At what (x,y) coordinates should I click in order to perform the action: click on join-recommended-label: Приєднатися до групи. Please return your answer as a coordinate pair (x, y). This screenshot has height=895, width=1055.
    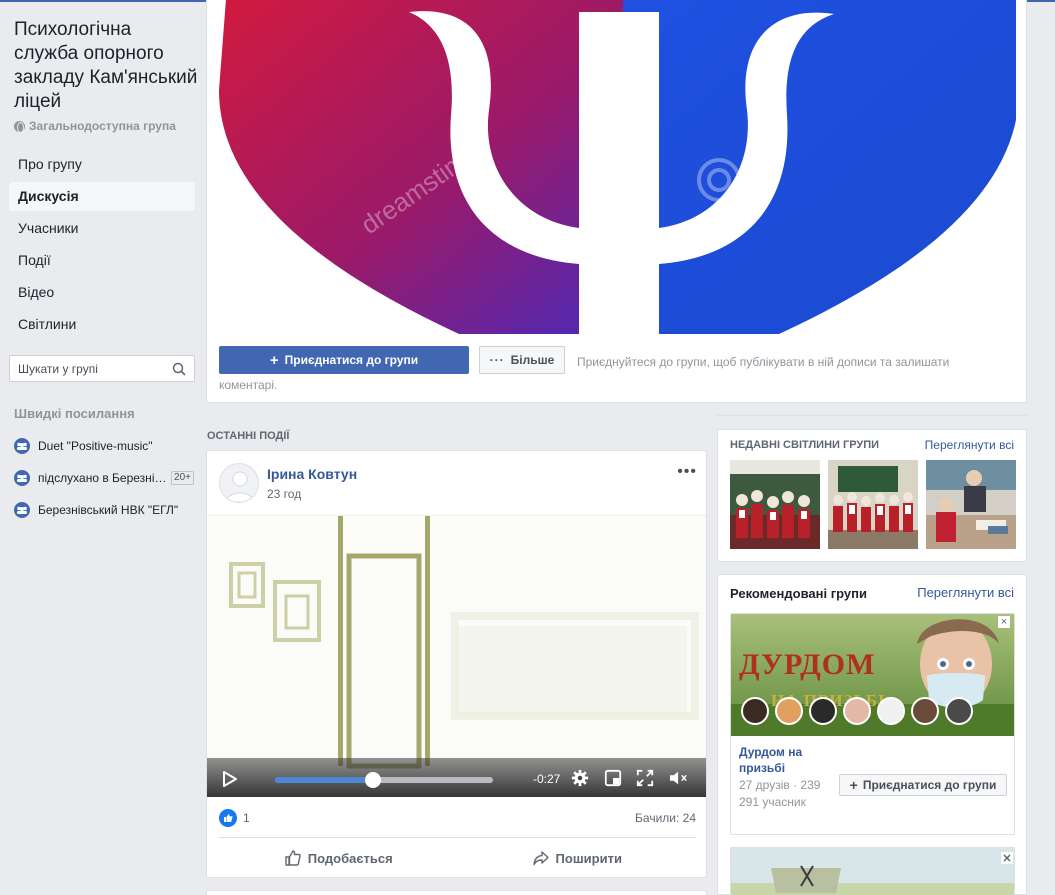
    Looking at the image, I should click on (929, 785).